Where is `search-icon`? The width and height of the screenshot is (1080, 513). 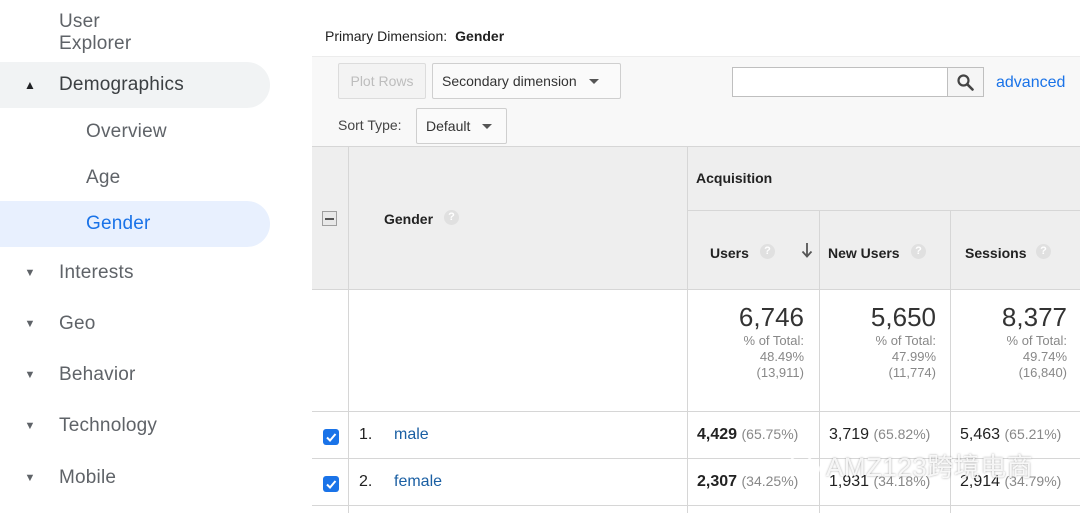 search-icon is located at coordinates (965, 82).